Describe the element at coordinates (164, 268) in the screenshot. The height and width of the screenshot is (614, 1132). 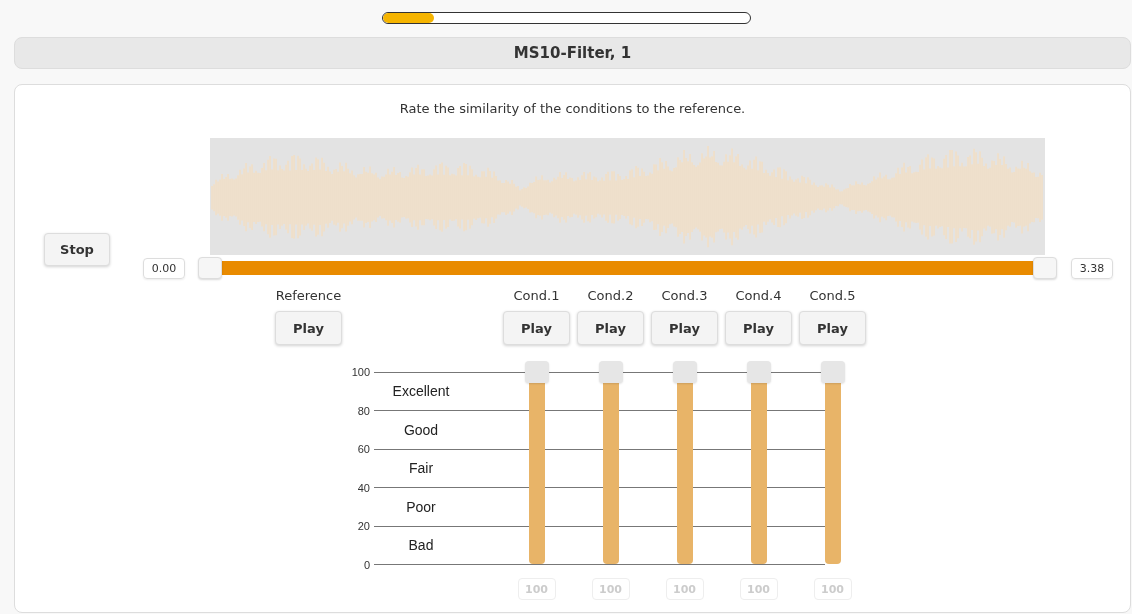
I see `start-time-field: 0.00` at that location.